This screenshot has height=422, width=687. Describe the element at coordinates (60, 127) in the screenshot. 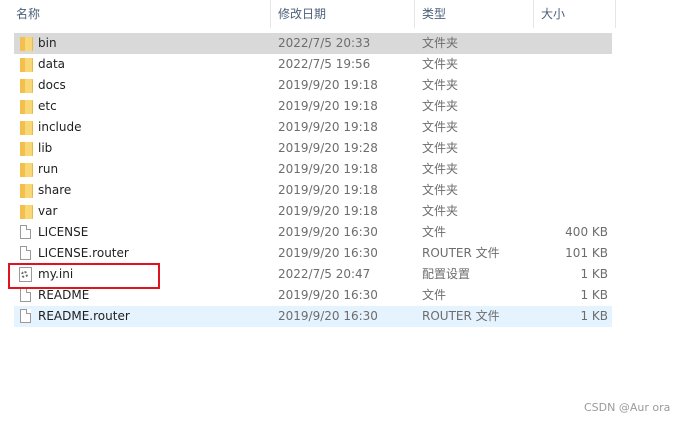

I see `file-name: include` at that location.